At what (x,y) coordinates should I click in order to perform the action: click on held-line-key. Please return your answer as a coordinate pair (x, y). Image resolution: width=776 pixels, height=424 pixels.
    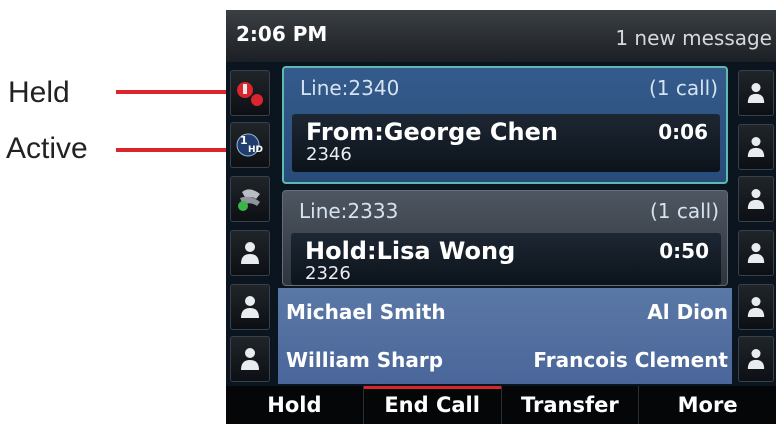
    Looking at the image, I should click on (250, 93).